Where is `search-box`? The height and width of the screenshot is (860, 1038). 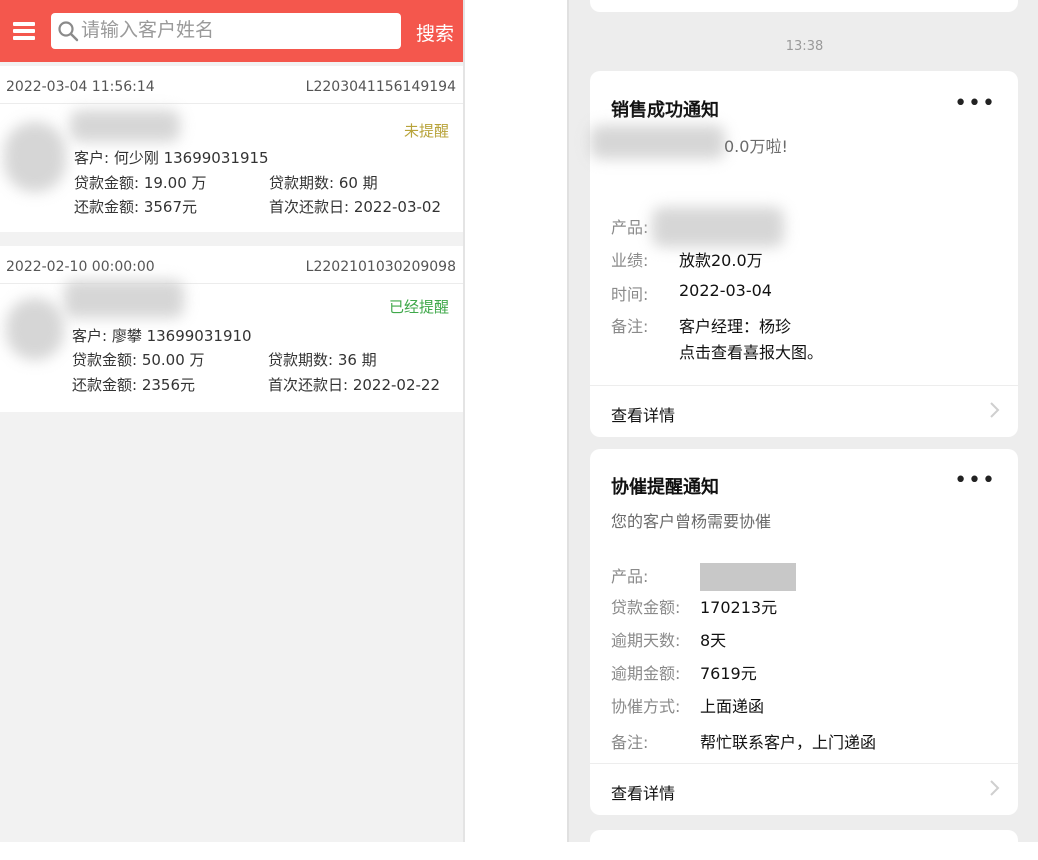
search-box is located at coordinates (226, 31).